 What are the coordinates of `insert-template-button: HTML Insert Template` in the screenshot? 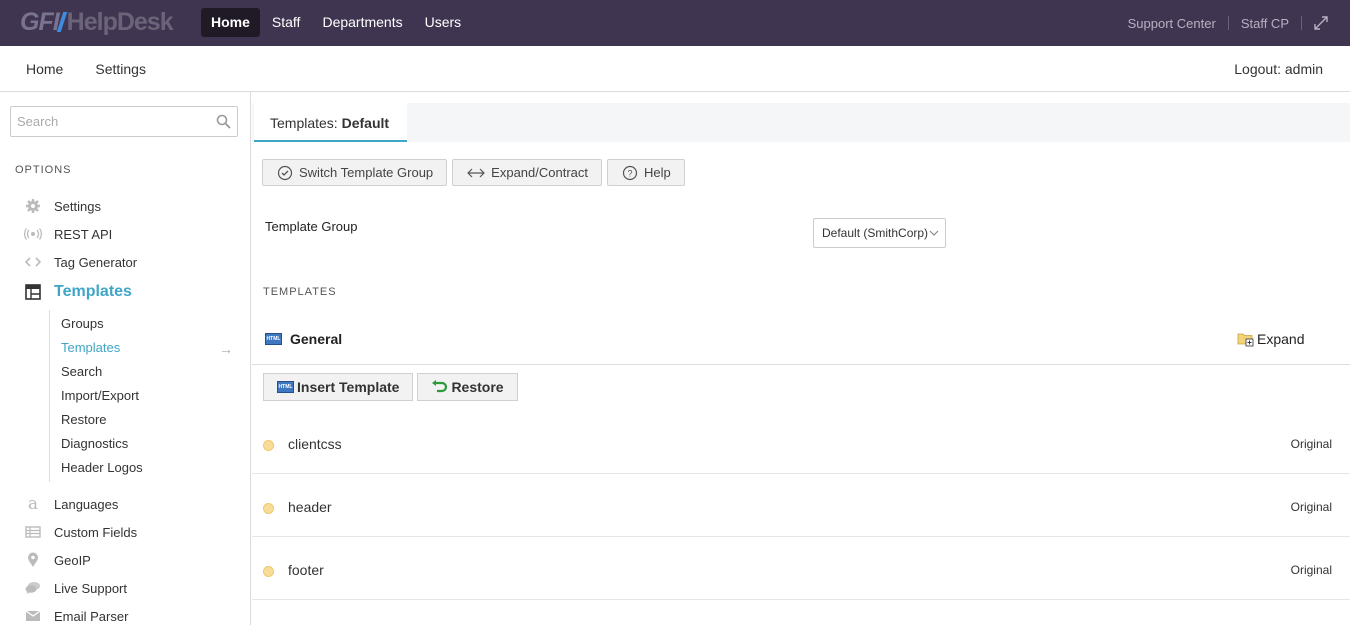 It's located at (338, 387).